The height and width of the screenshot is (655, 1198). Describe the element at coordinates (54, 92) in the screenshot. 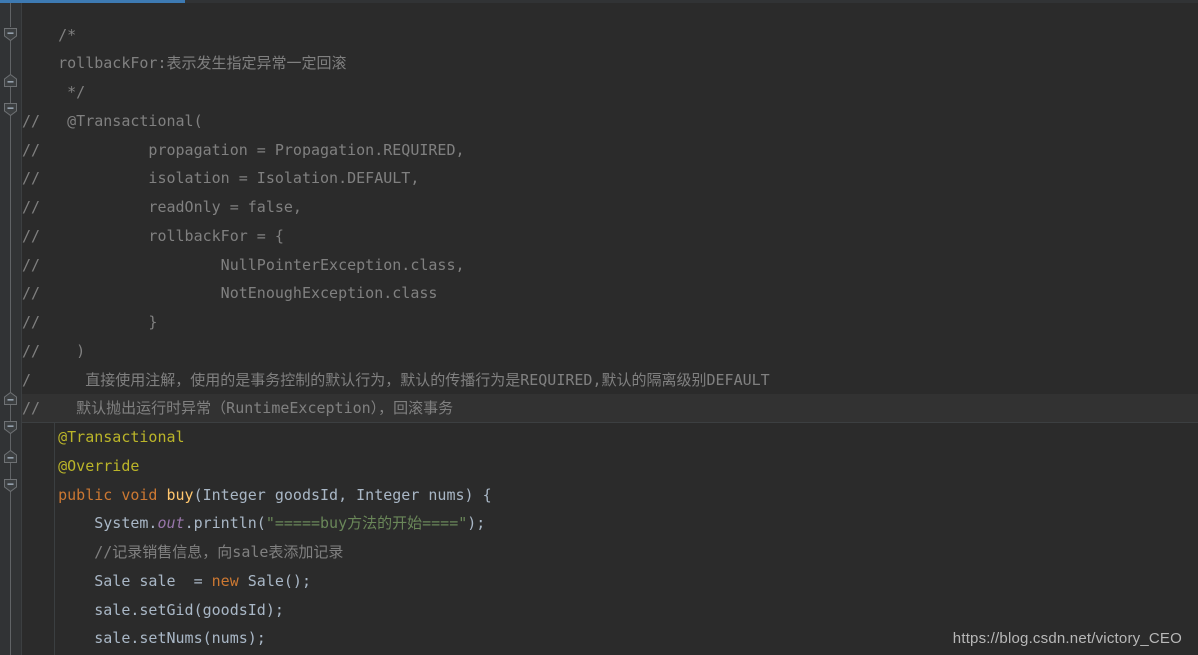

I see `code-token: */` at that location.